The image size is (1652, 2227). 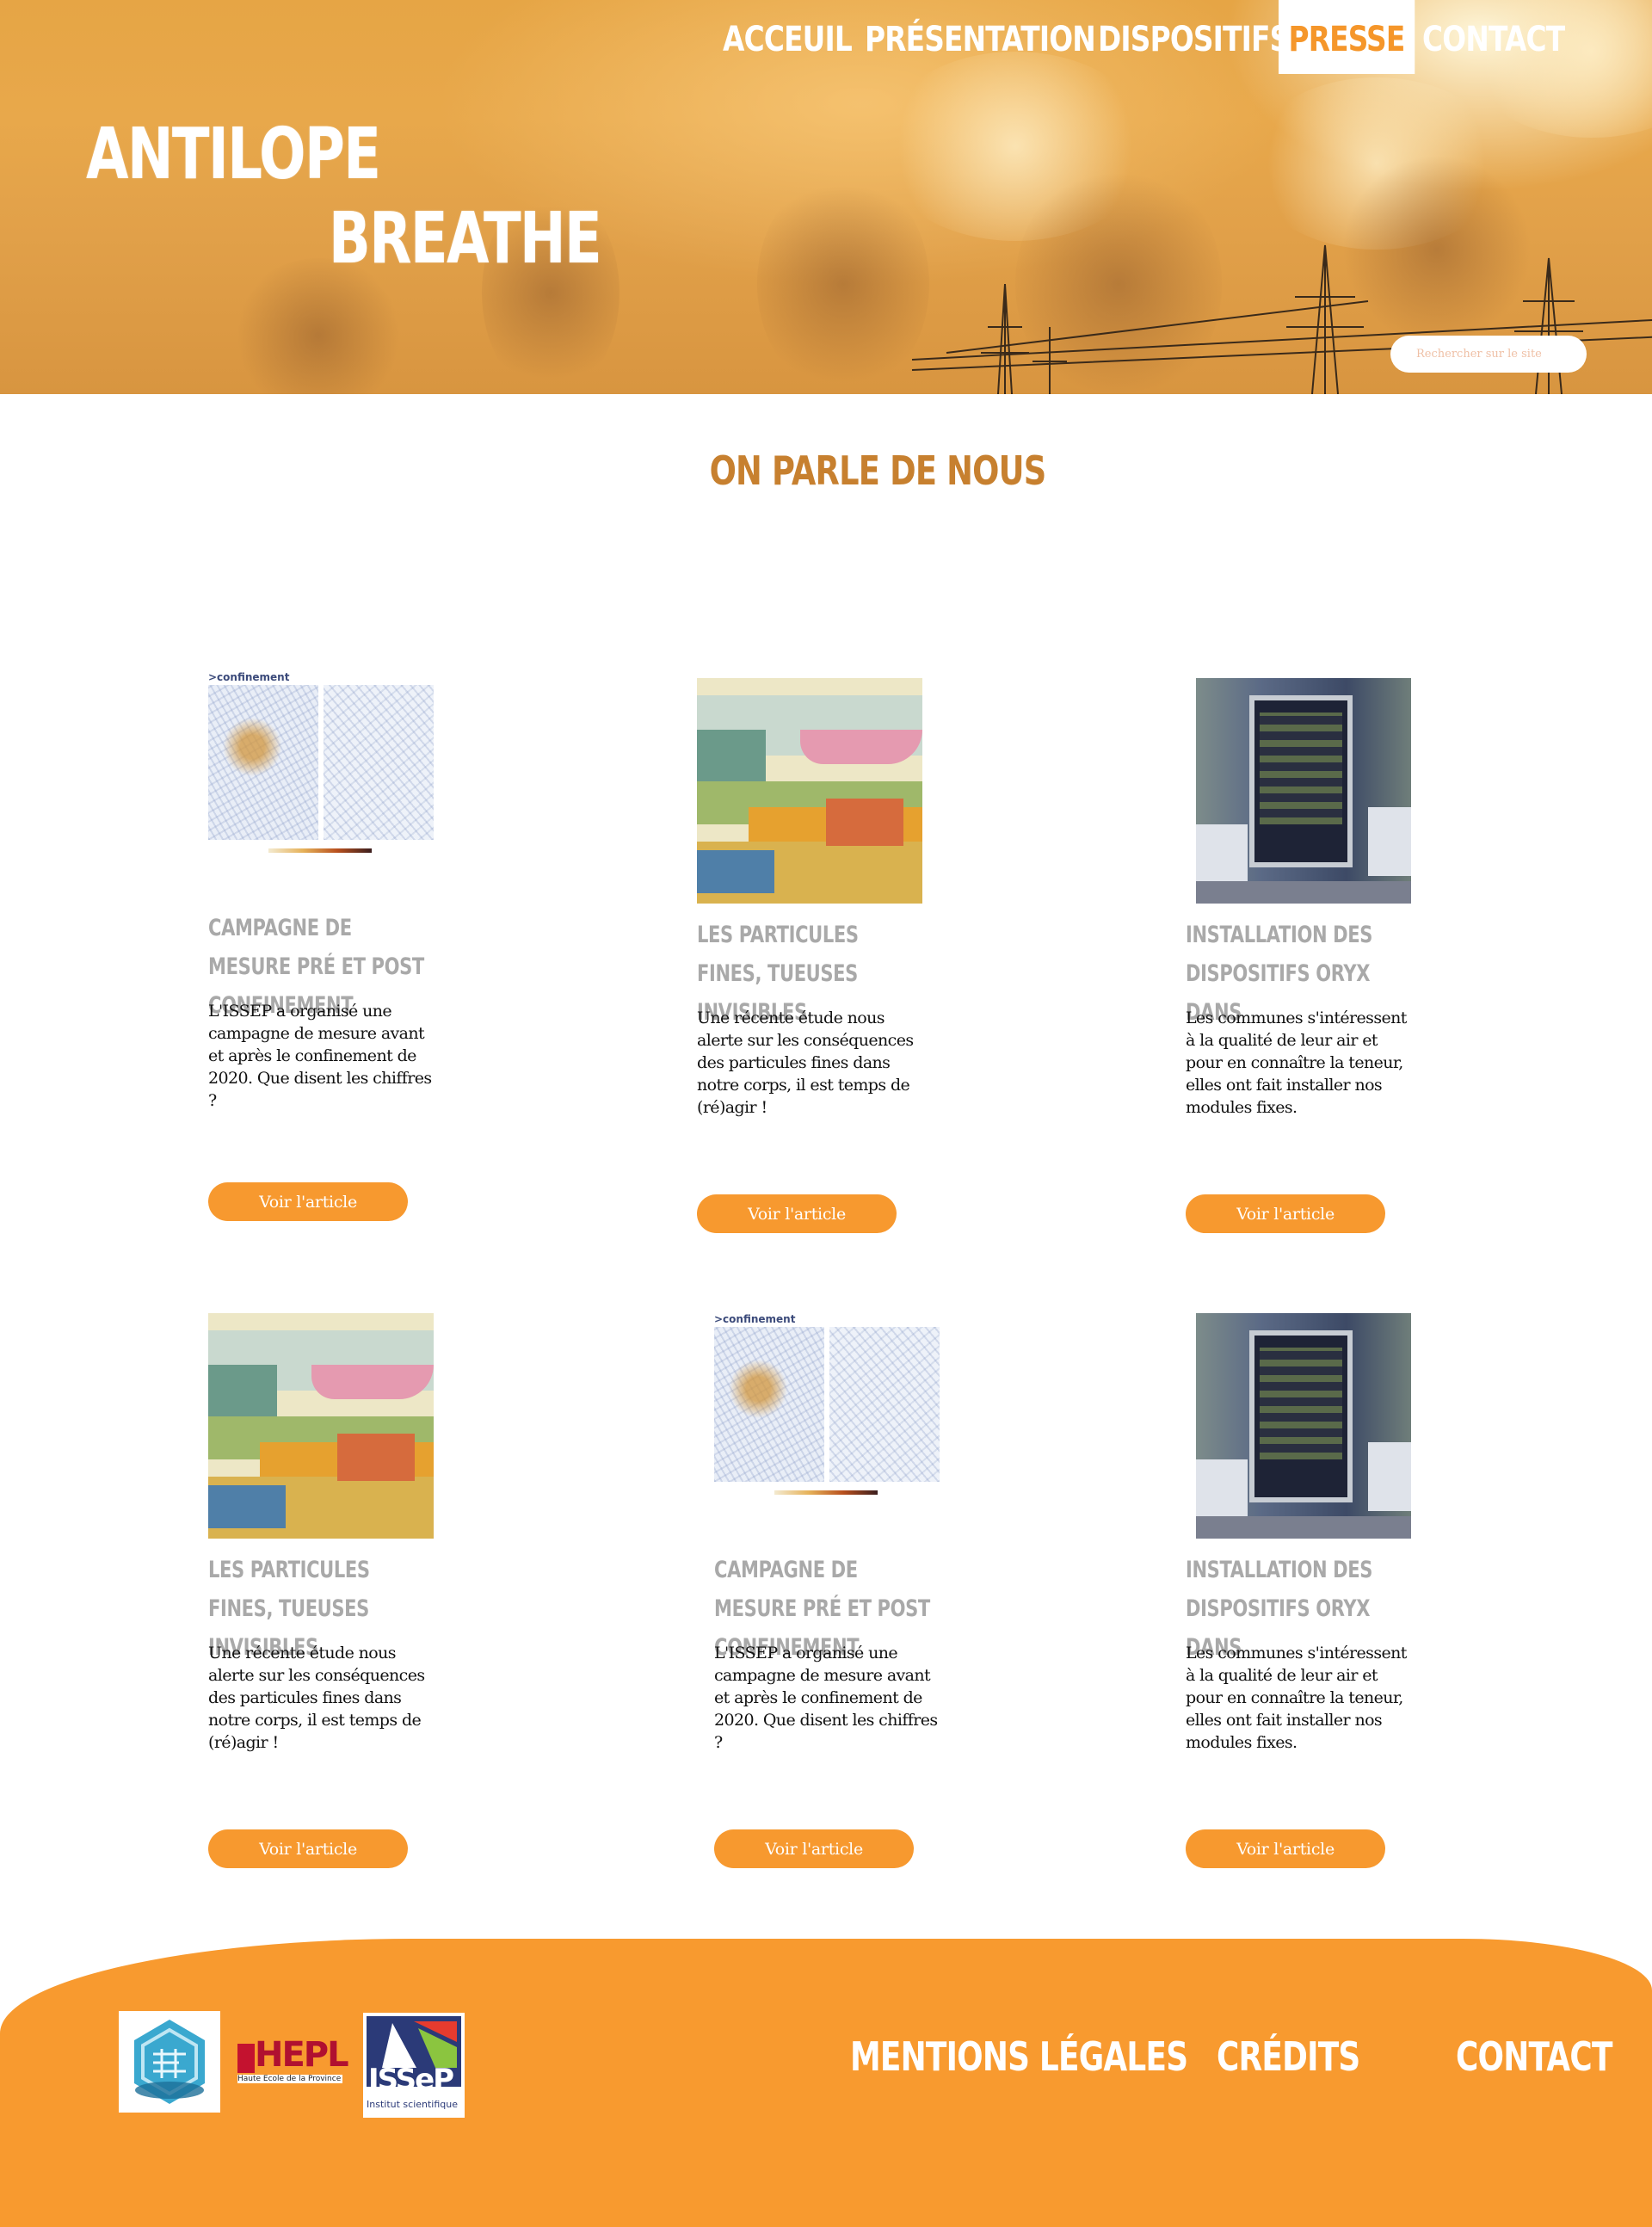 What do you see at coordinates (465, 239) in the screenshot?
I see `brand-line-2: BREATHE` at bounding box center [465, 239].